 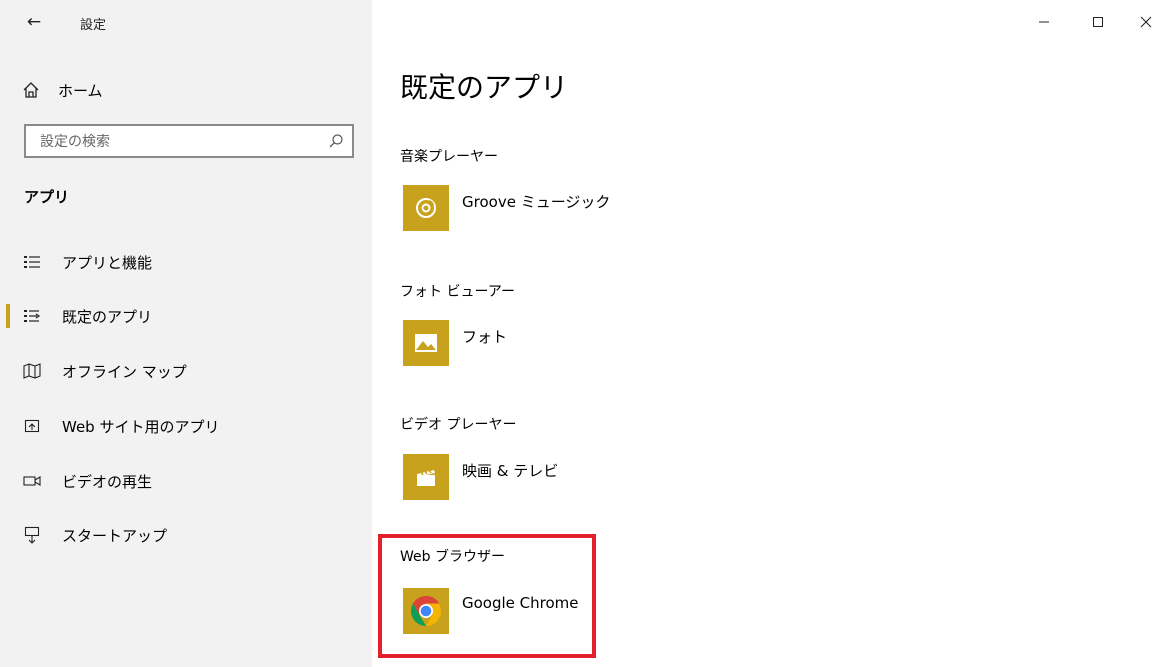 What do you see at coordinates (32, 535) in the screenshot?
I see `startup-icon` at bounding box center [32, 535].